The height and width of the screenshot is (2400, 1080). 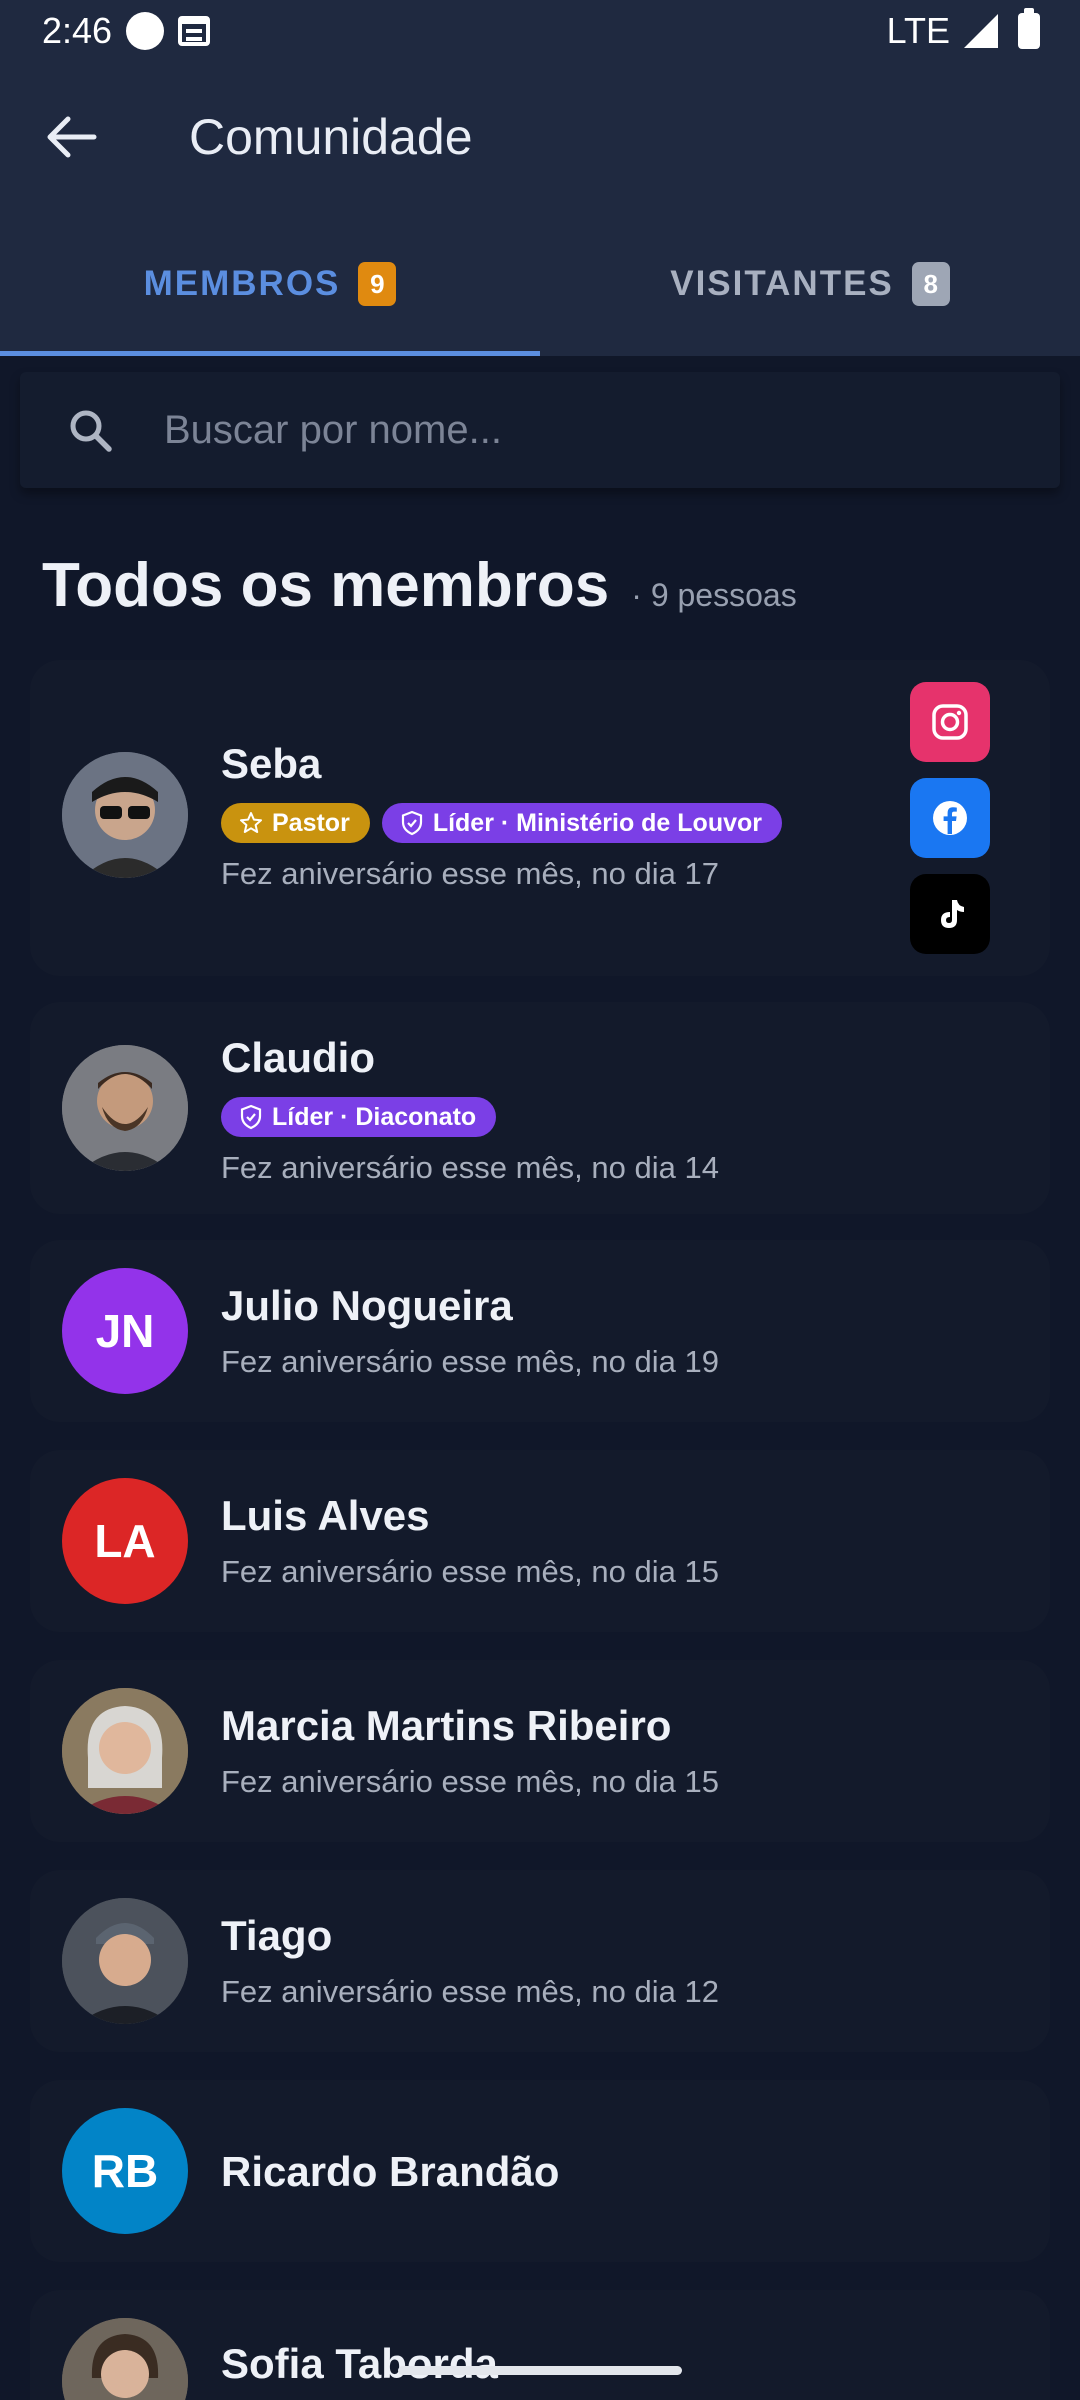 I want to click on instagram-icon, so click(x=950, y=722).